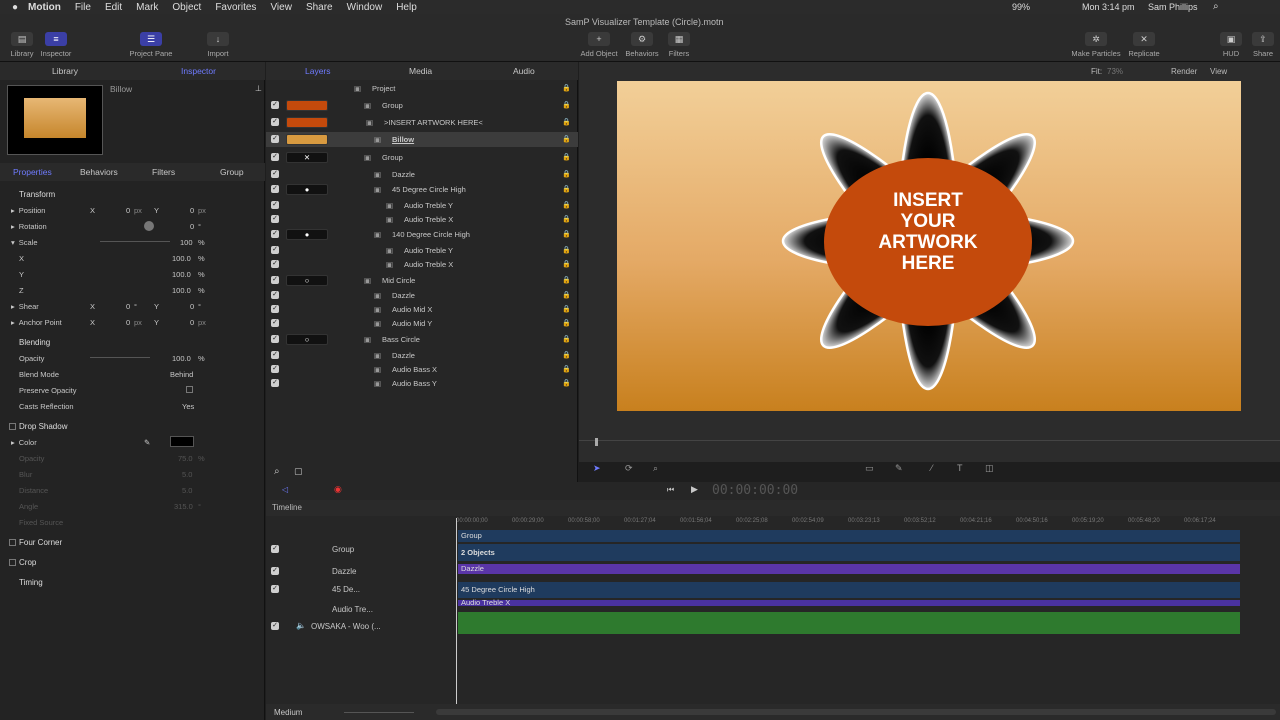 Image resolution: width=1280 pixels, height=720 pixels. I want to click on app-menu: Motion, so click(44, 7).